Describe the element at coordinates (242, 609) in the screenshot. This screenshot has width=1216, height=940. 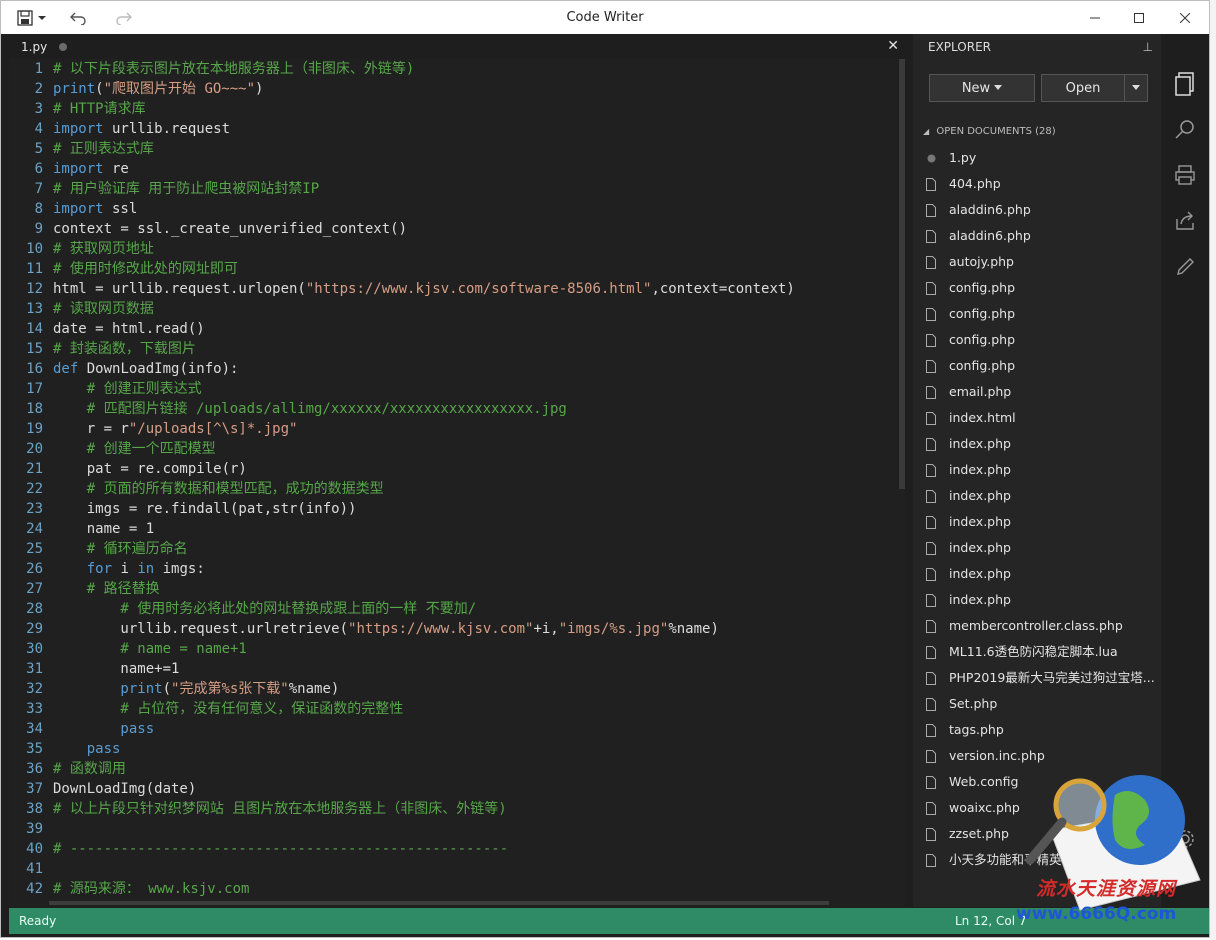
I see `code-line: 28 # 使用时务必将此处的网址替换成跟上面的一样 不要加/` at that location.